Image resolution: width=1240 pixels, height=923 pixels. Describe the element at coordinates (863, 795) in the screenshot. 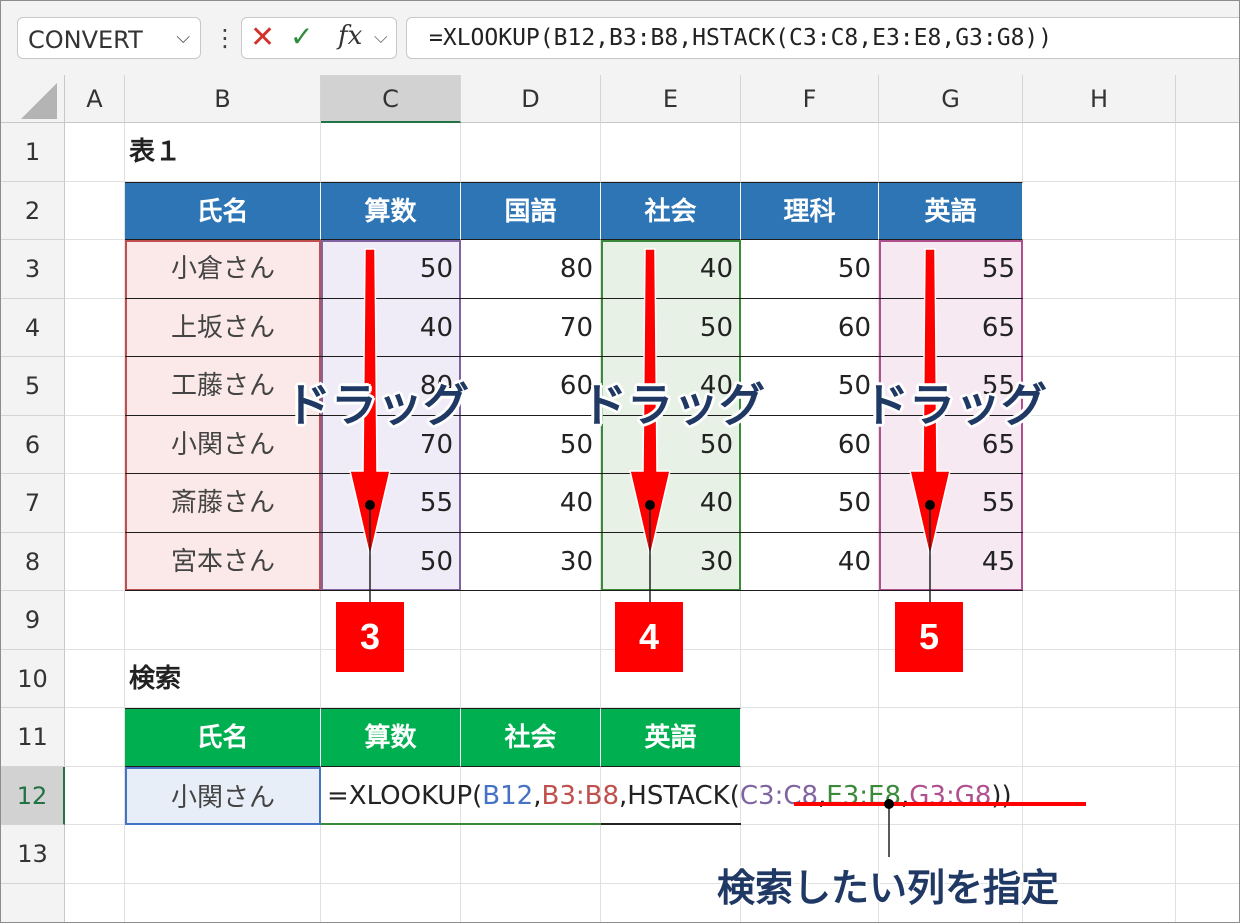

I see `formula-token: E3:E8` at that location.